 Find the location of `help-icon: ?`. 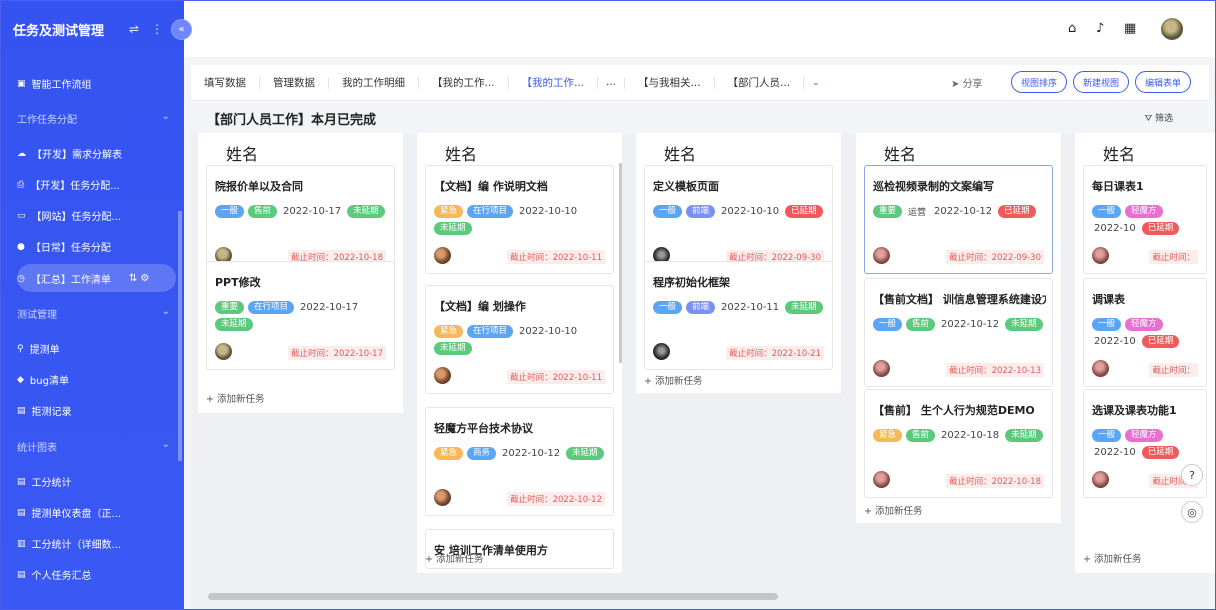

help-icon: ? is located at coordinates (1192, 475).